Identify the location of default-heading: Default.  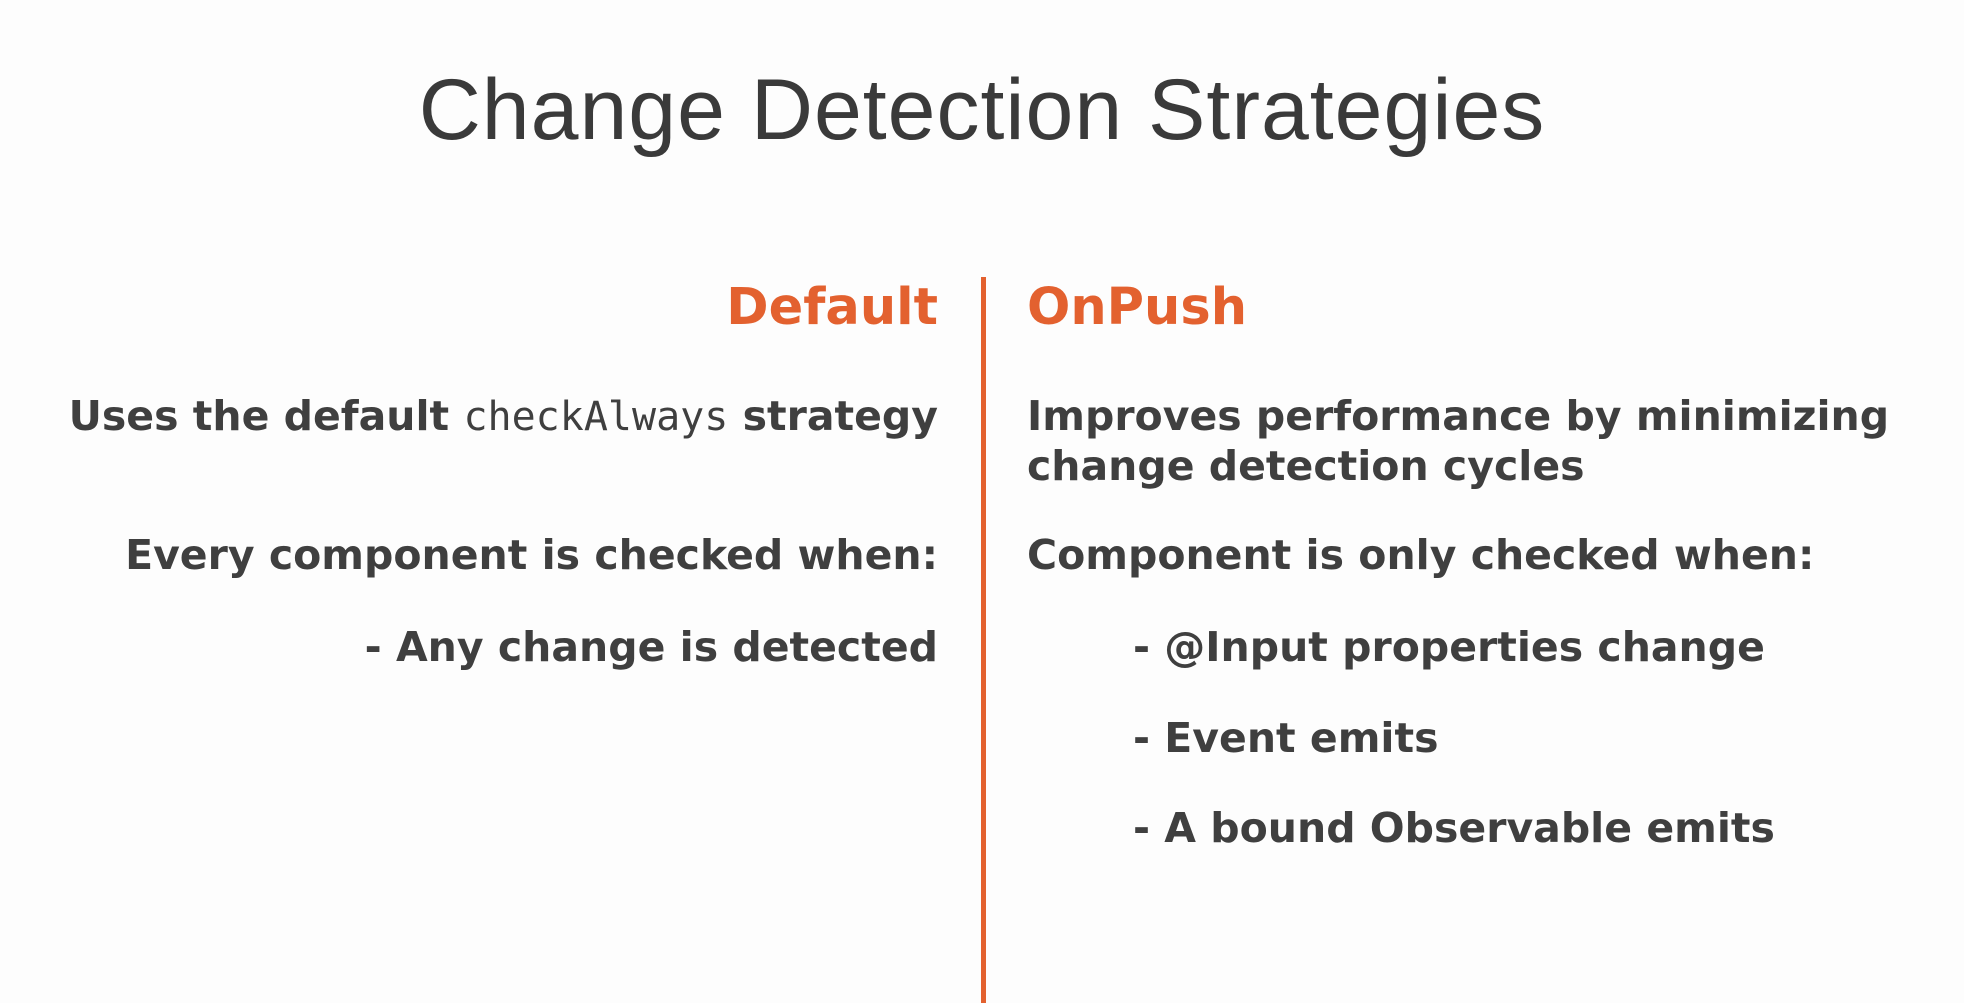
(832, 307).